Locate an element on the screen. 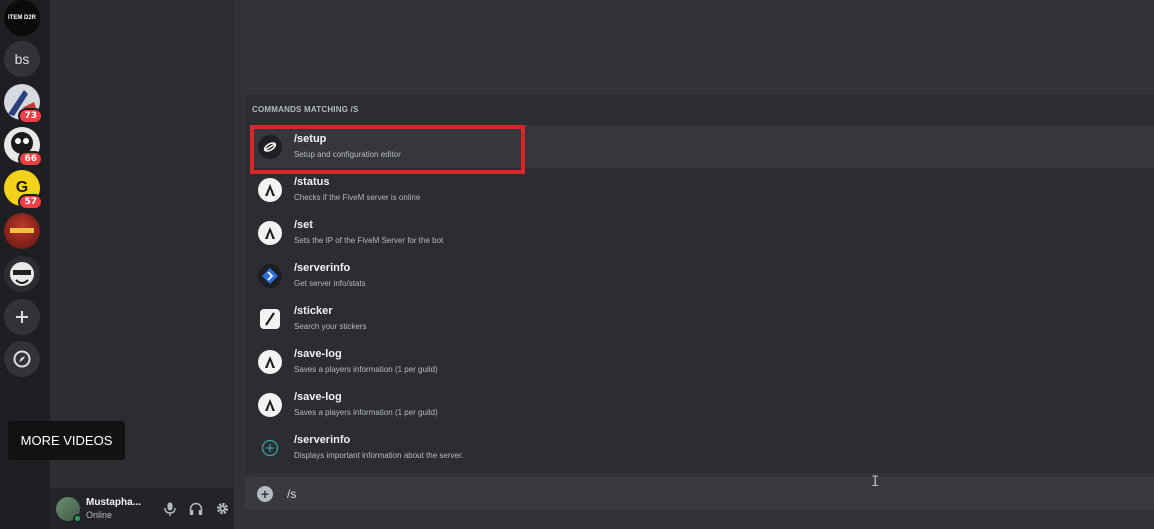 The width and height of the screenshot is (1154, 529). headphones-icon is located at coordinates (196, 509).